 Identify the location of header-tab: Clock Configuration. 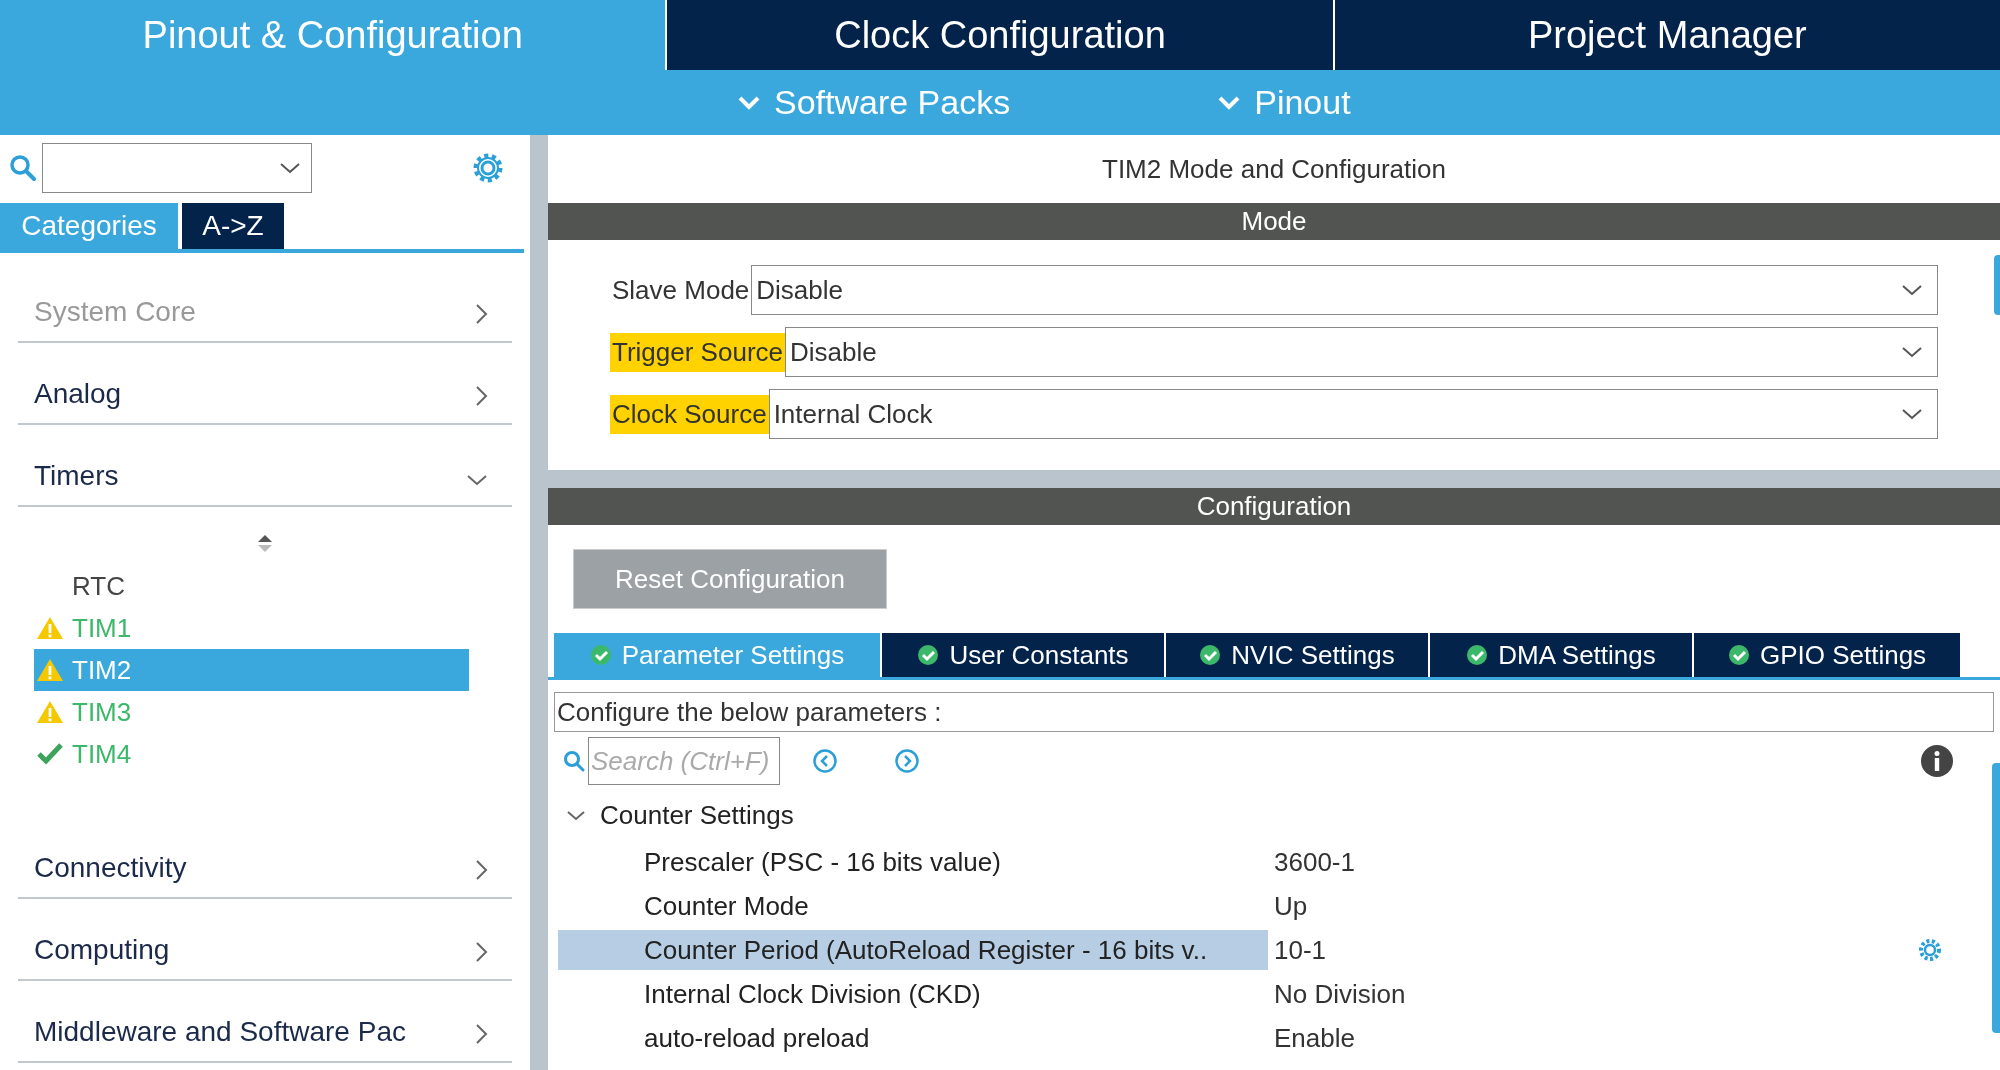
(999, 35).